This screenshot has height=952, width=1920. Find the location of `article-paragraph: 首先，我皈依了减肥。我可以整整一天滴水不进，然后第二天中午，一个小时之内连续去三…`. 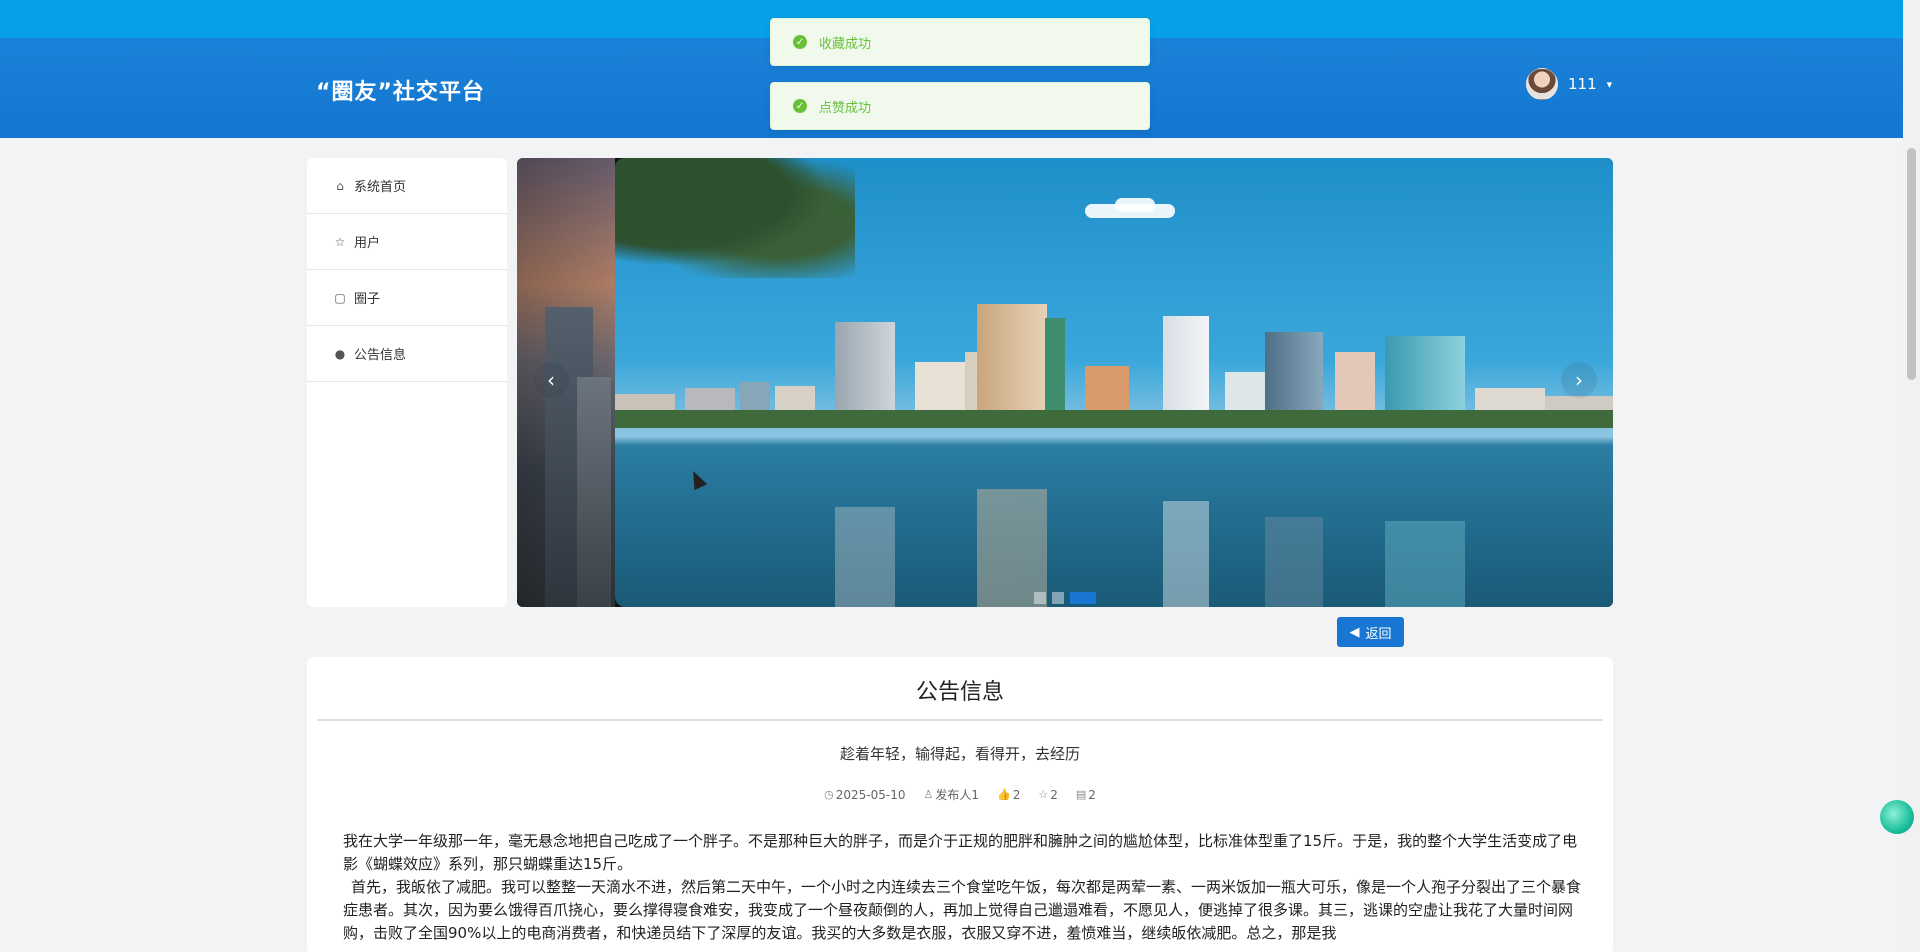

article-paragraph: 首先，我皈依了减肥。我可以整整一天滴水不进，然后第二天中午，一个小时之内连续去三… is located at coordinates (962, 910).